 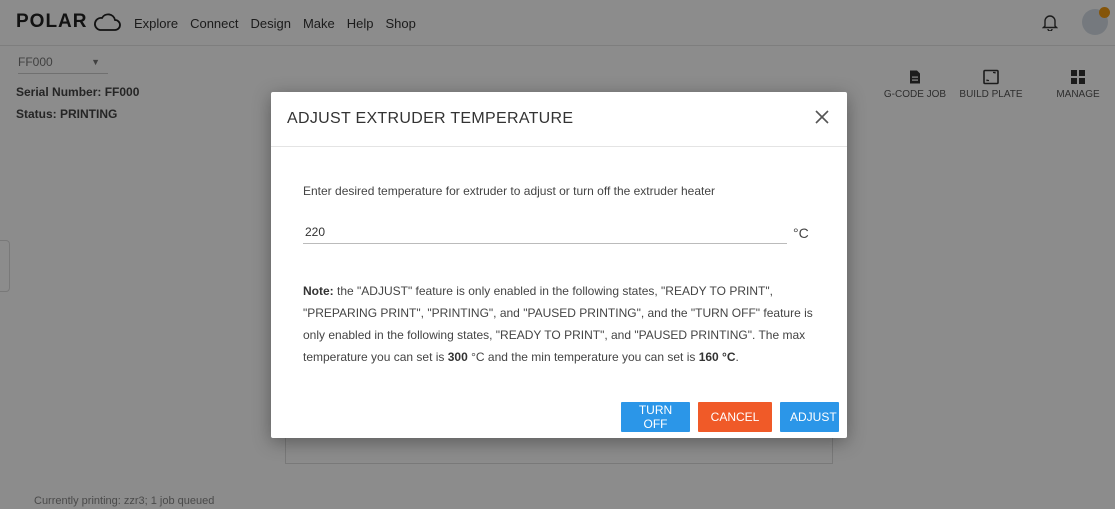 What do you see at coordinates (801, 233) in the screenshot?
I see `temperature-unit: °C` at bounding box center [801, 233].